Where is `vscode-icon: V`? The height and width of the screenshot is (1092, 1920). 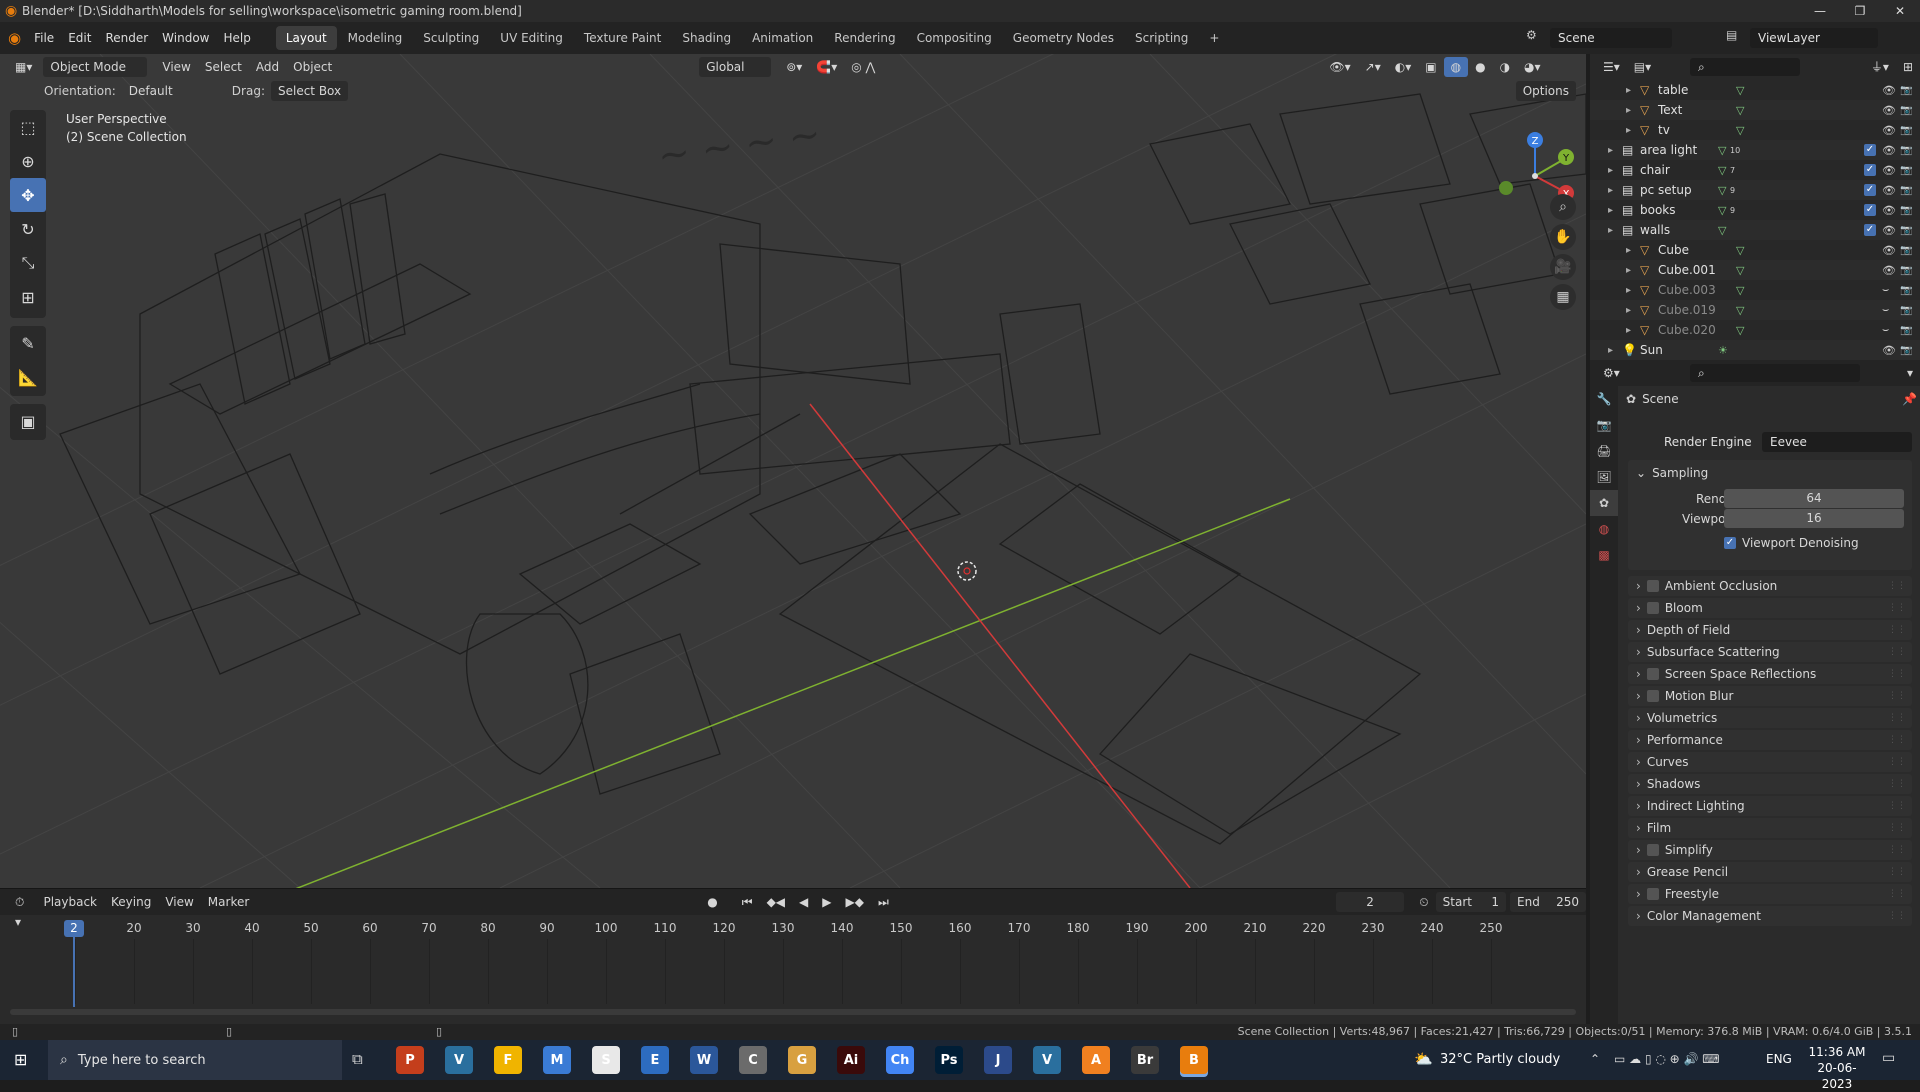
vscode-icon: V is located at coordinates (1047, 1060).